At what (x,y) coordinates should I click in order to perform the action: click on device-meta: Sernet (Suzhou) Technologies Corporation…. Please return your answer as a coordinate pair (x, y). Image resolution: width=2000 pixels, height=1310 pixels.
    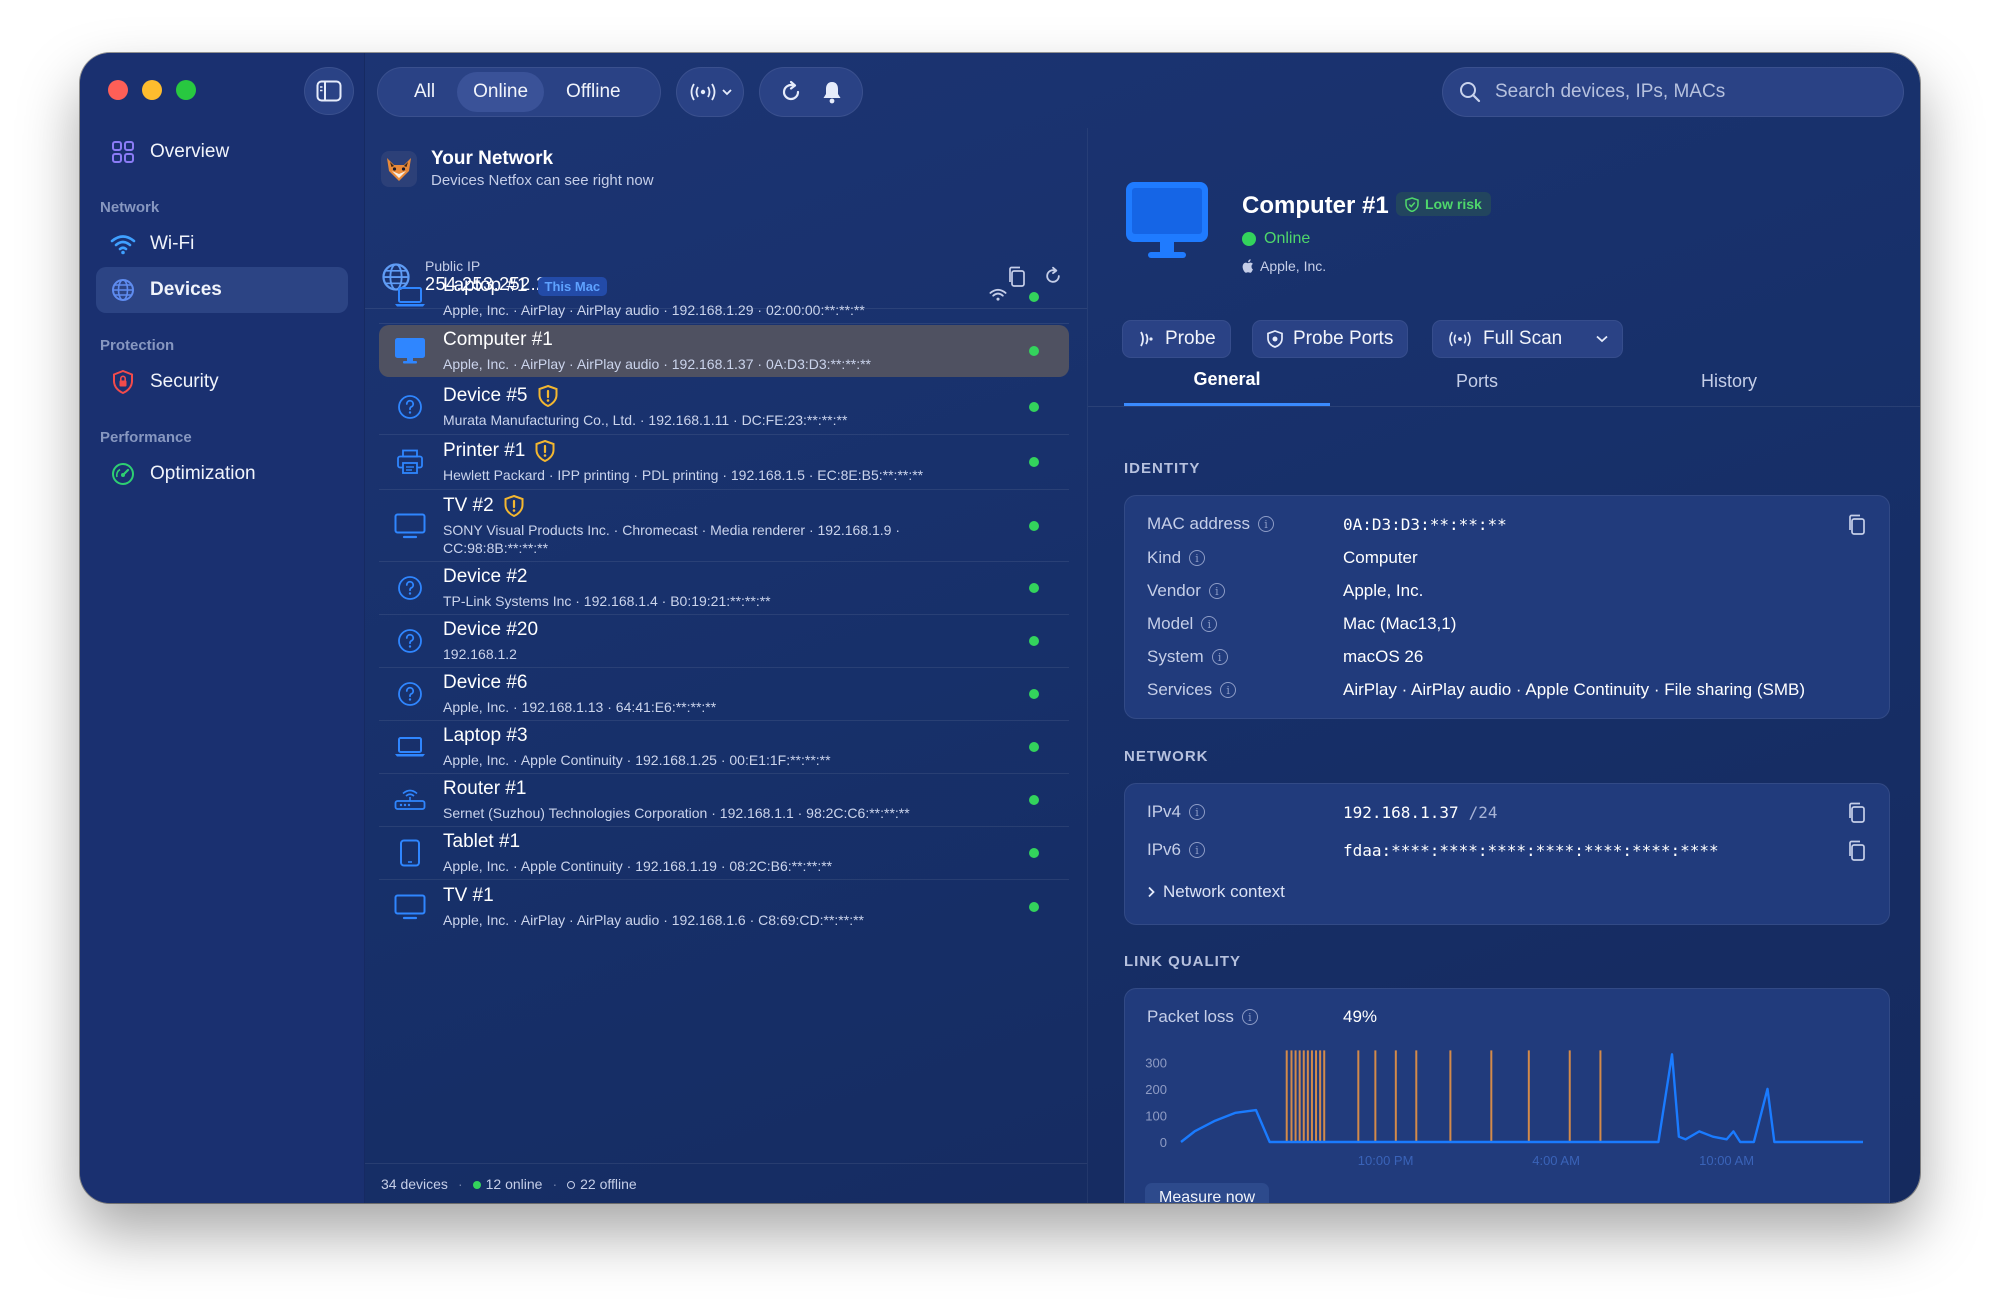
    Looking at the image, I should click on (676, 813).